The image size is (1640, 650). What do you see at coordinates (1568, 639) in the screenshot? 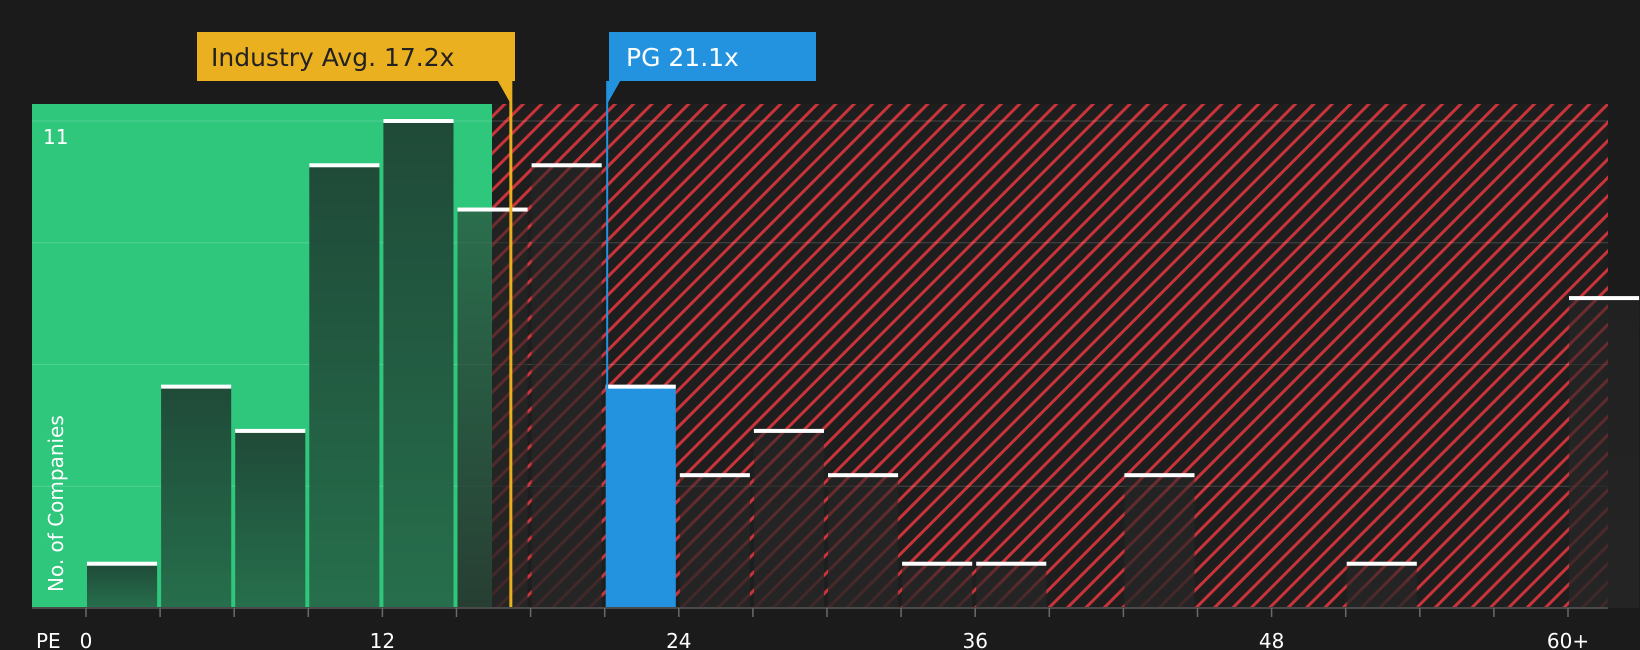
I see `x-tick-label: 60+` at bounding box center [1568, 639].